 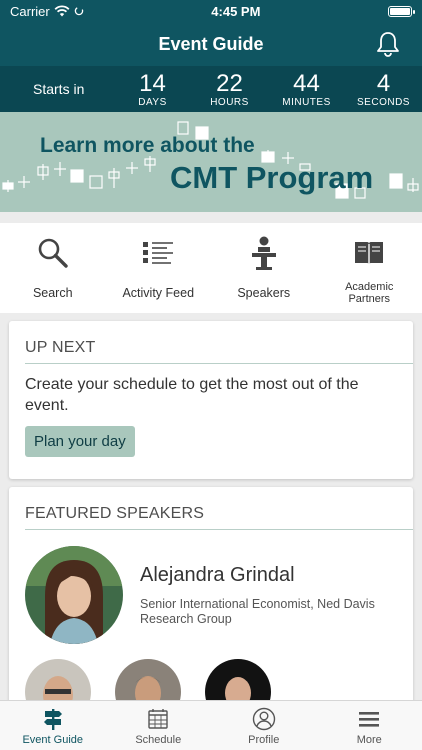 I want to click on wifi-icon, so click(x=62, y=11).